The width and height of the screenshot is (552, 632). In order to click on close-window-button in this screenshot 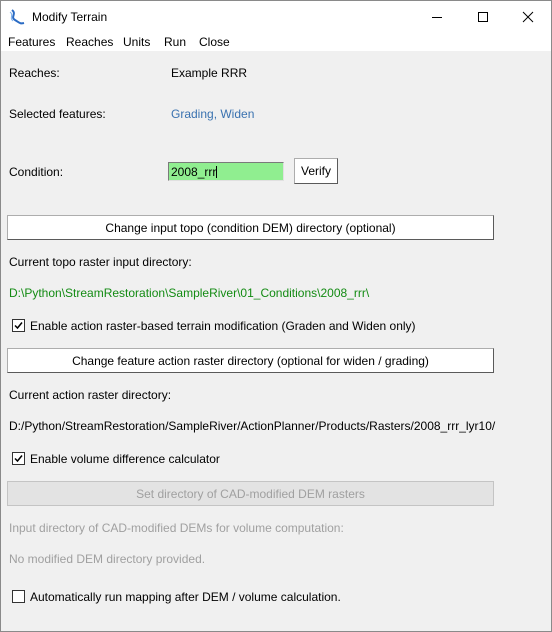, I will do `click(528, 16)`.